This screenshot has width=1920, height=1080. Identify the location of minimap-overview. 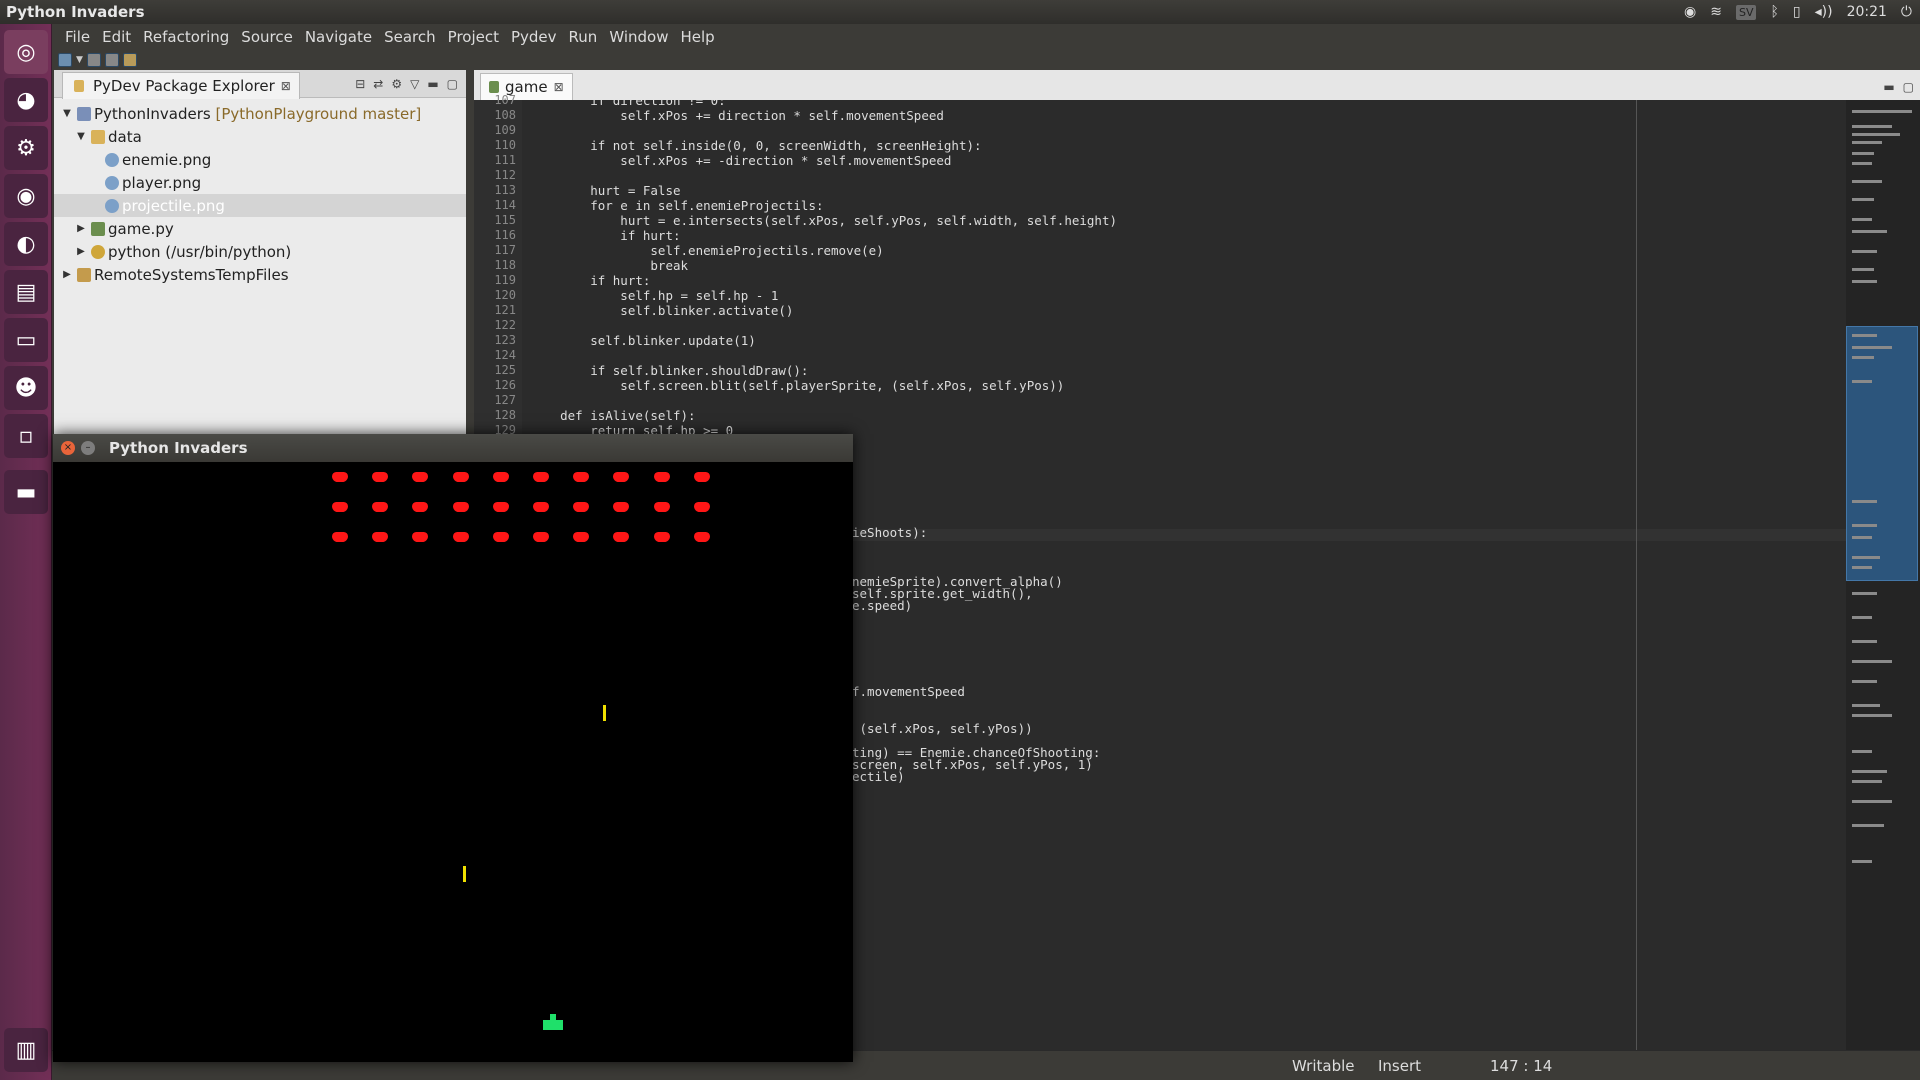
(1883, 575).